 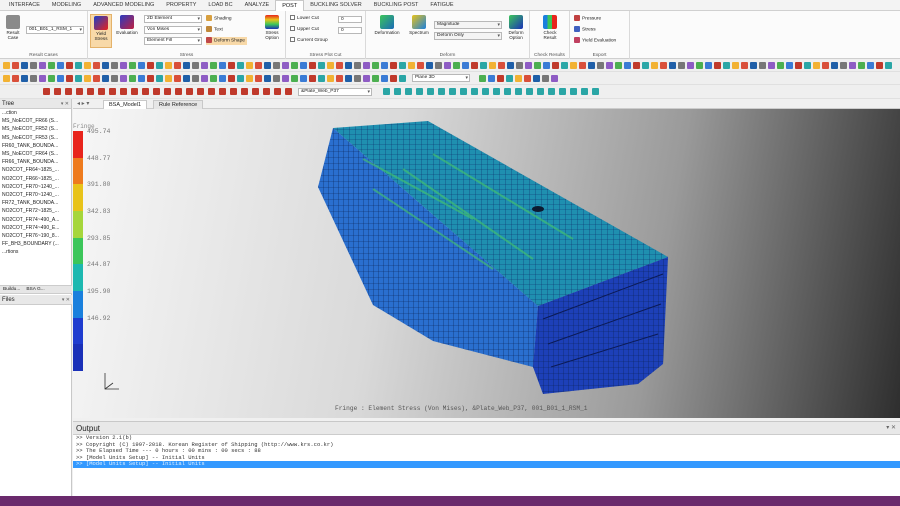 What do you see at coordinates (350, 30) in the screenshot?
I see `upper-cut-field: 0` at bounding box center [350, 30].